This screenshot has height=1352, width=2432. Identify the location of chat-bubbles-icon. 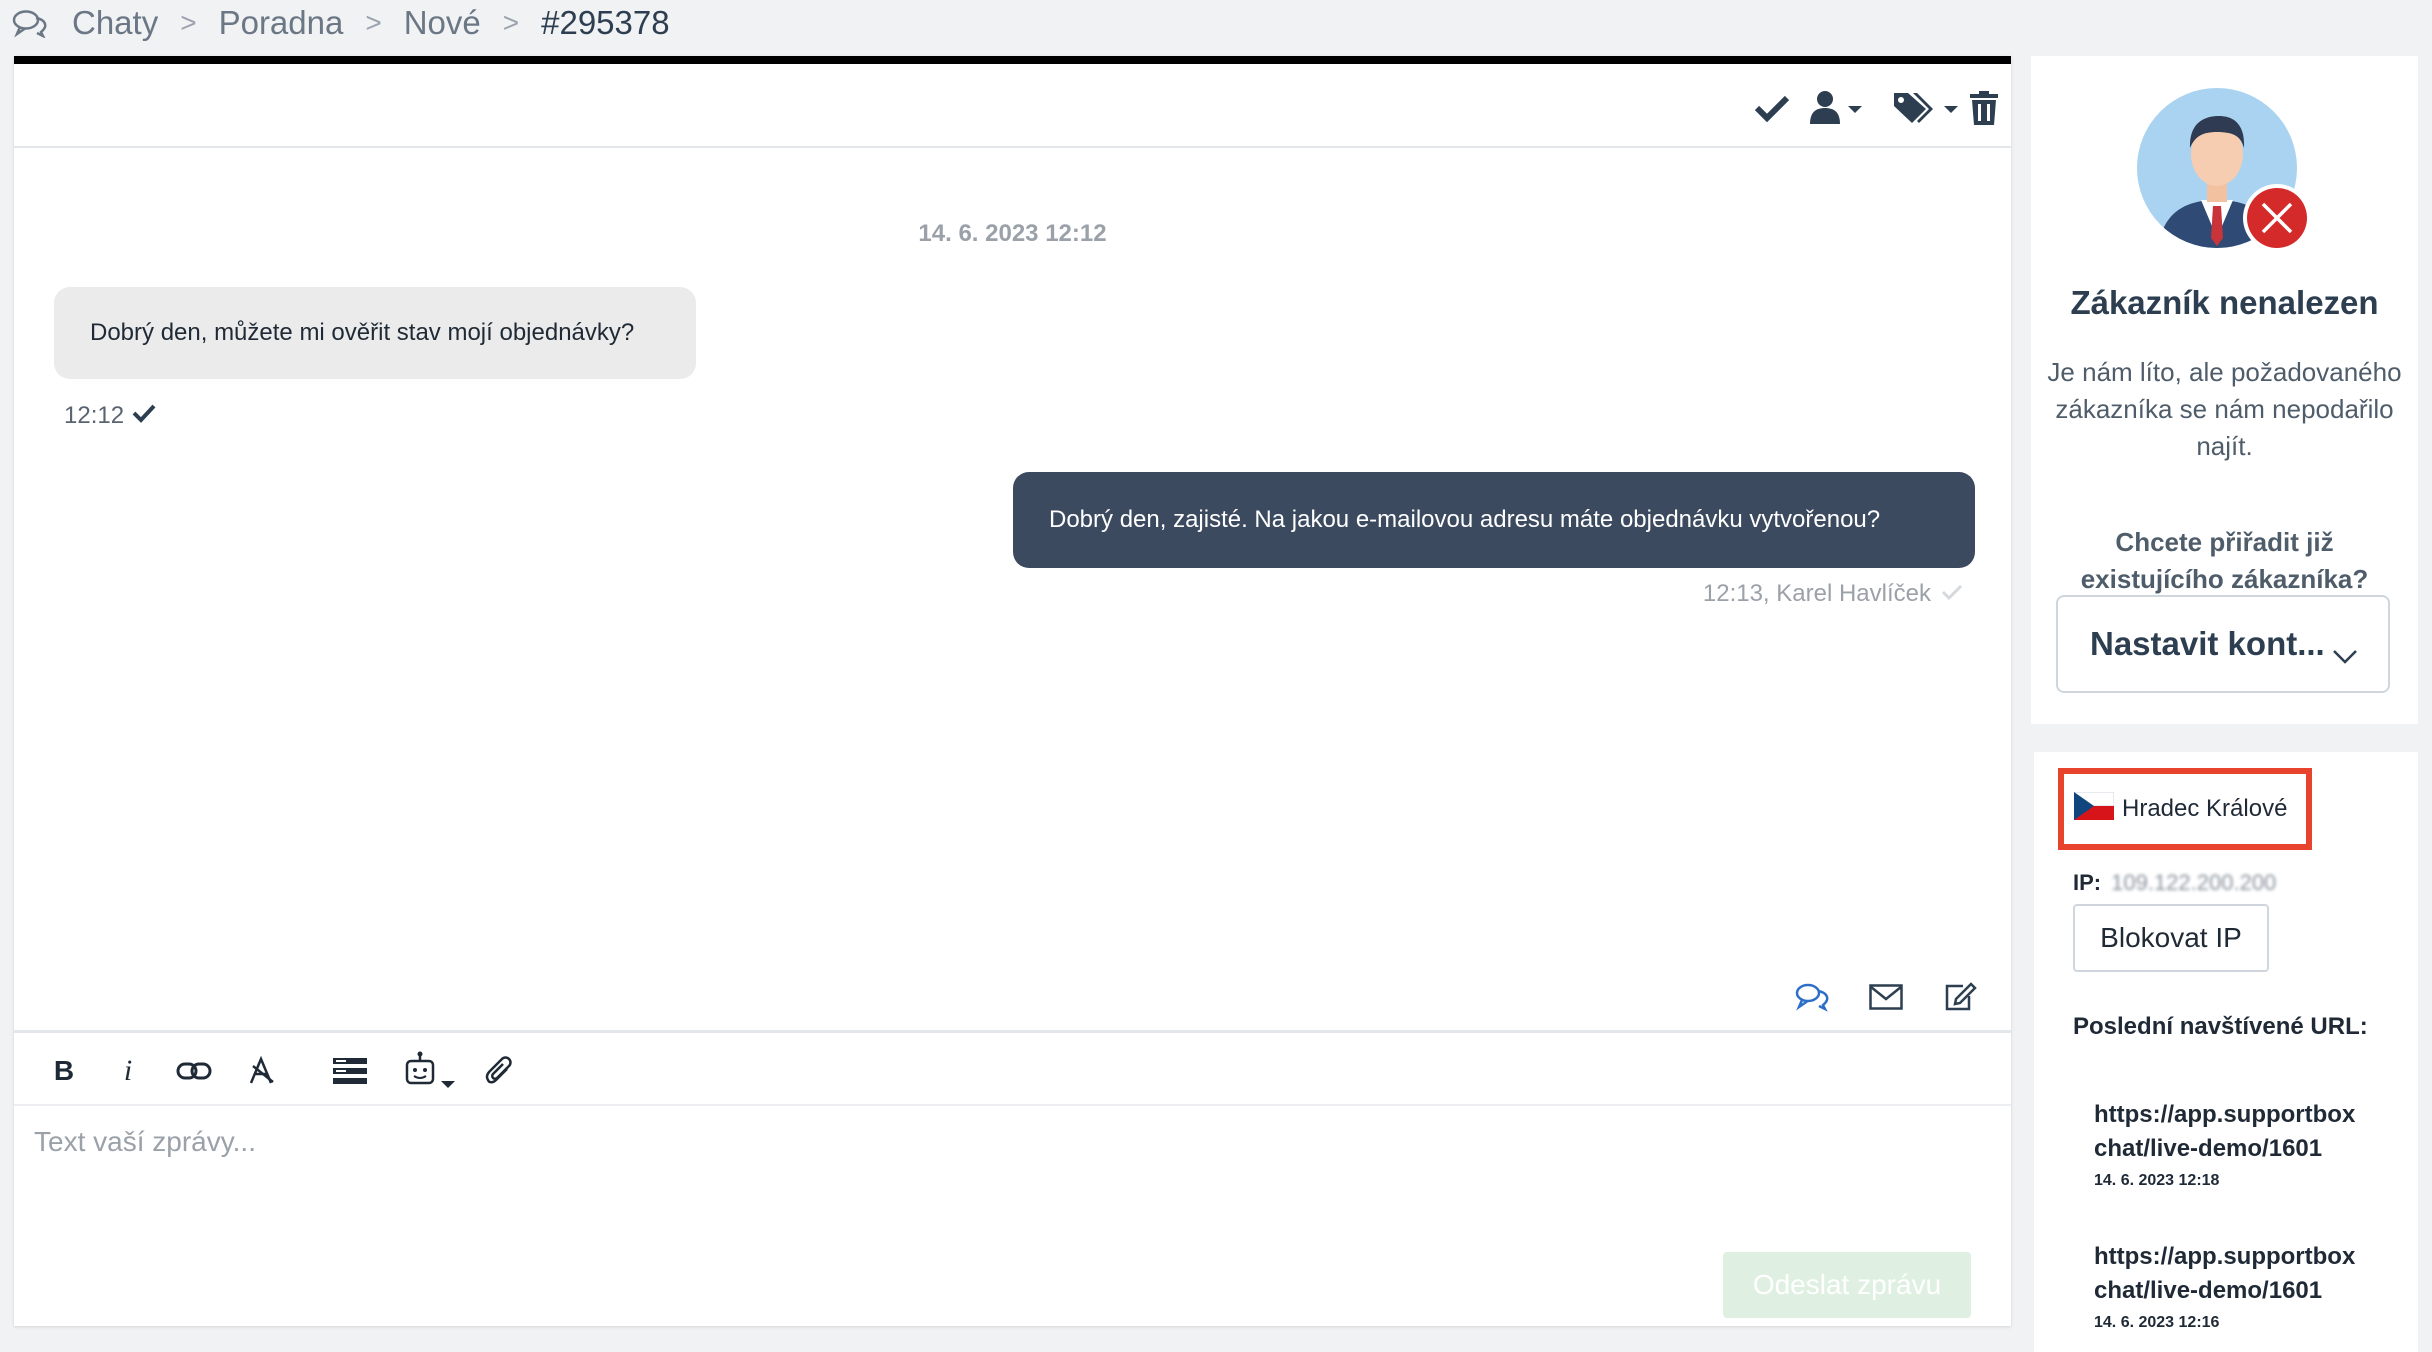
(1812, 999).